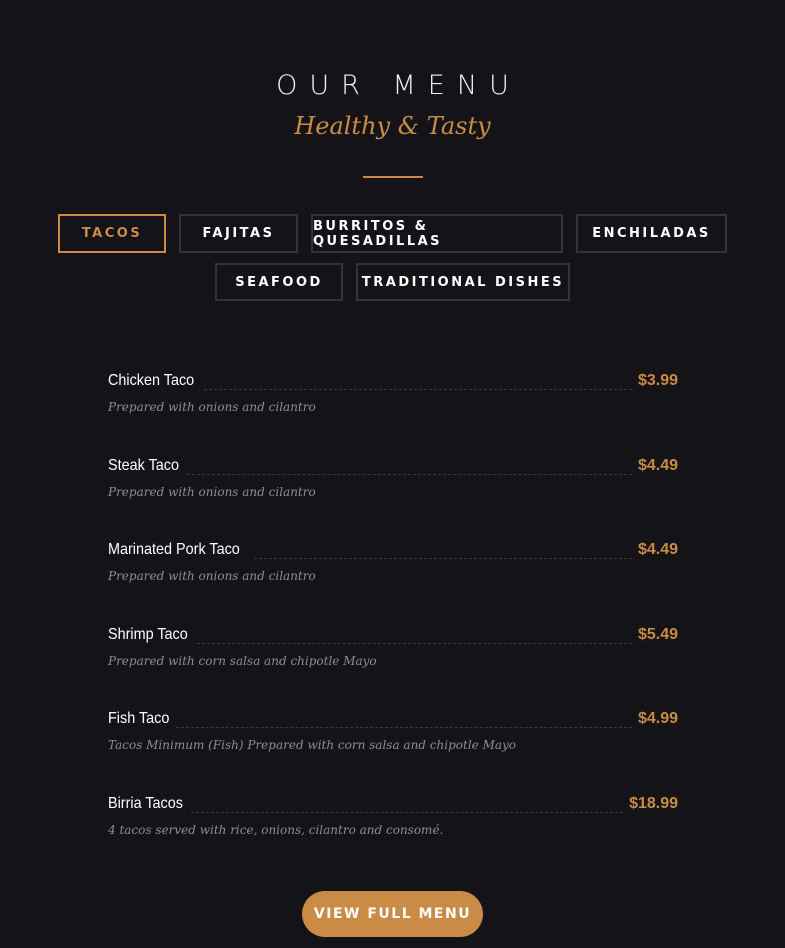 This screenshot has width=785, height=948. What do you see at coordinates (112, 233) in the screenshot?
I see `tab-tacos: TACOS` at bounding box center [112, 233].